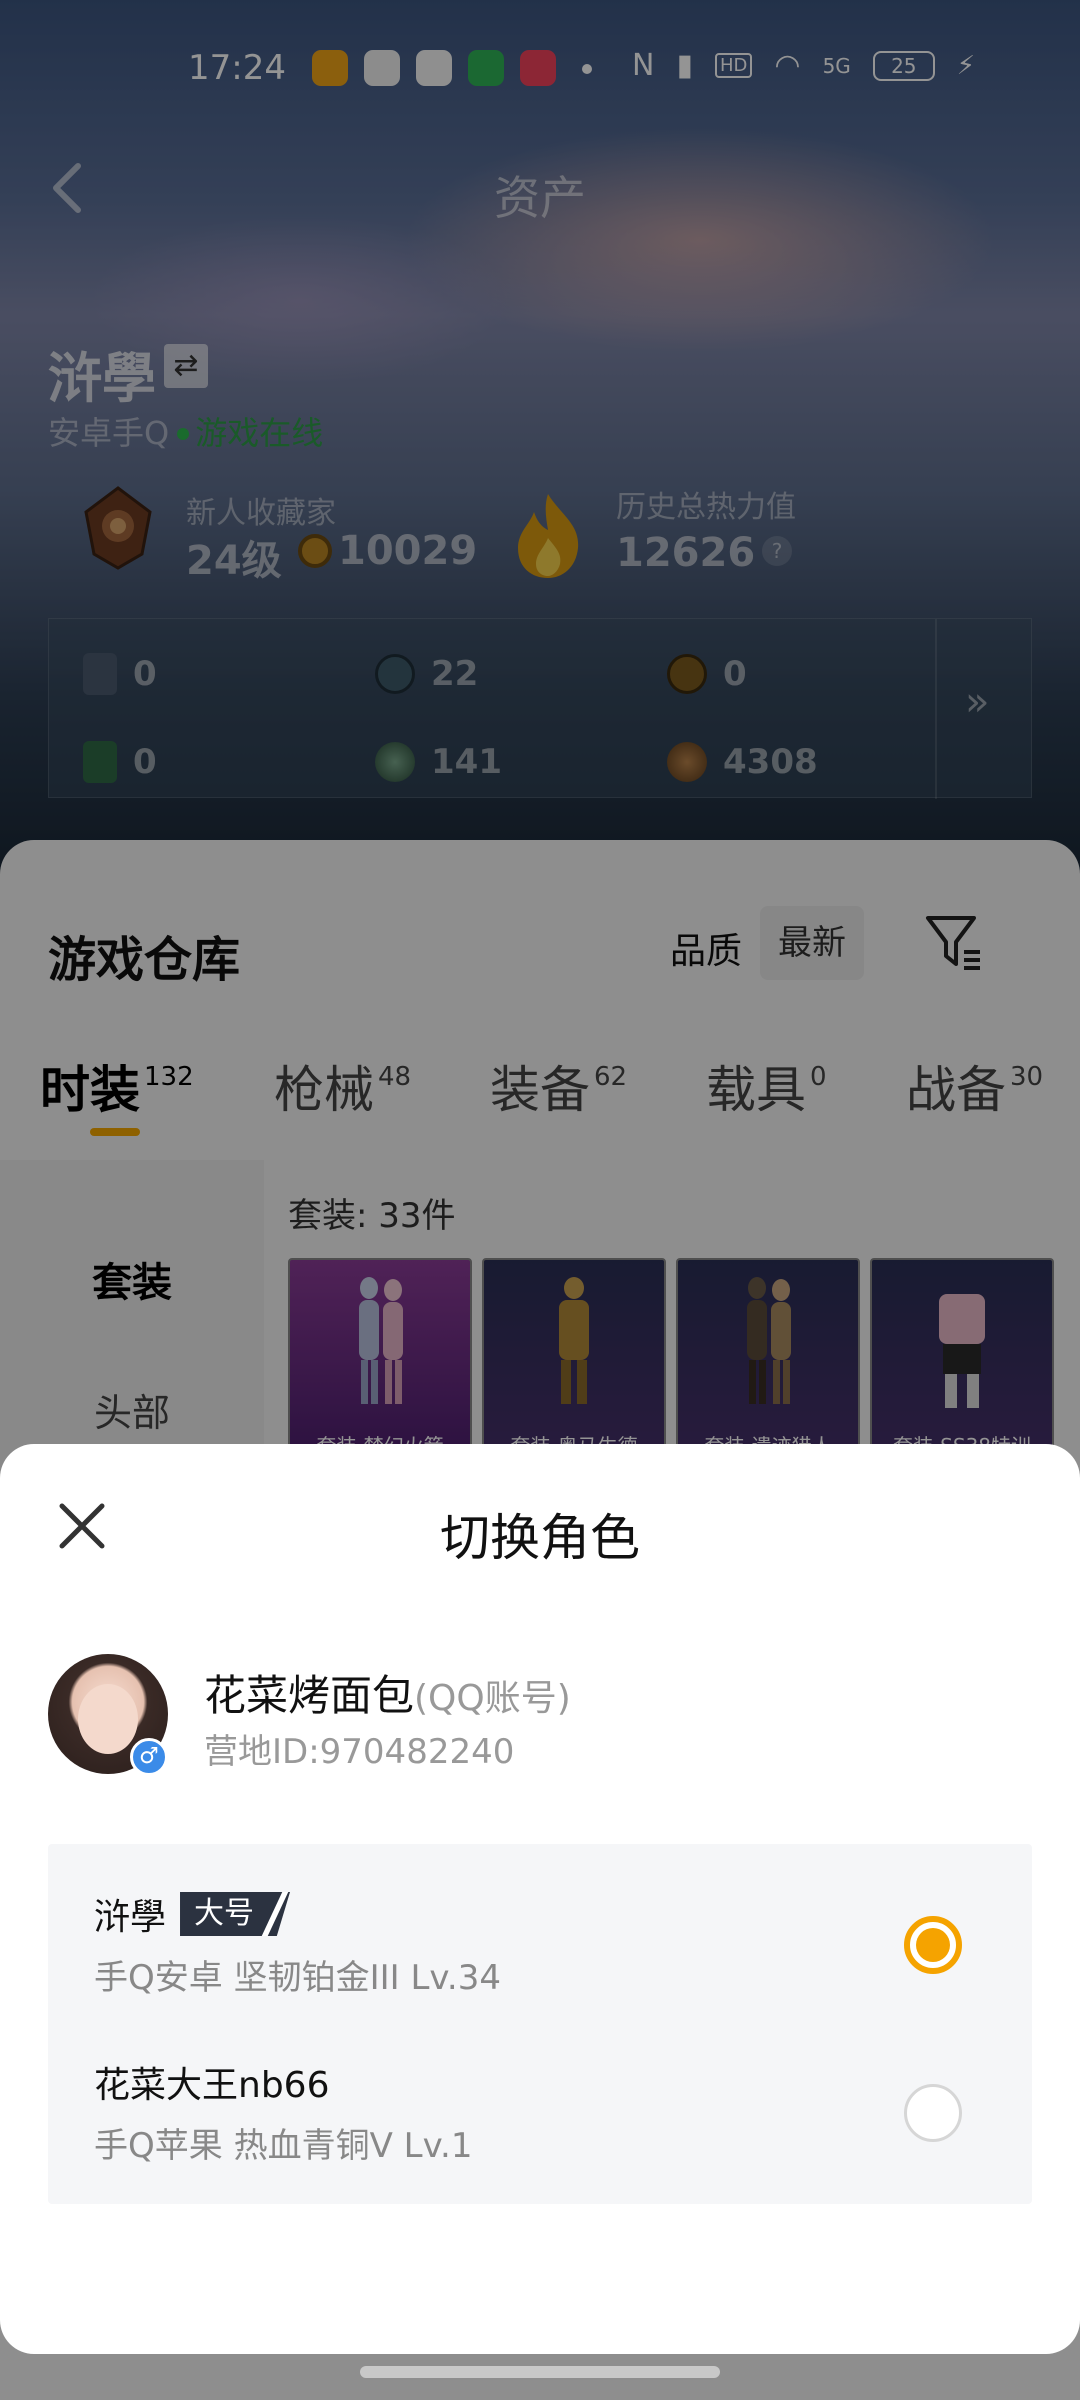  Describe the element at coordinates (275, 1914) in the screenshot. I see `badge-stripe` at that location.